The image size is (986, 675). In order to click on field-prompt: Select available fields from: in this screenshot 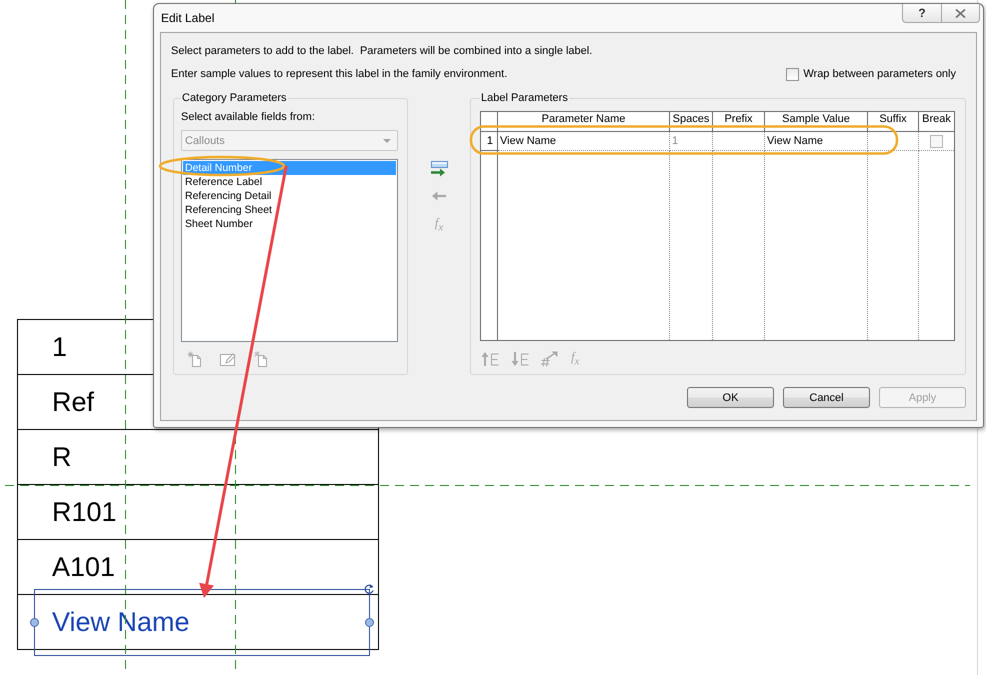, I will do `click(248, 117)`.